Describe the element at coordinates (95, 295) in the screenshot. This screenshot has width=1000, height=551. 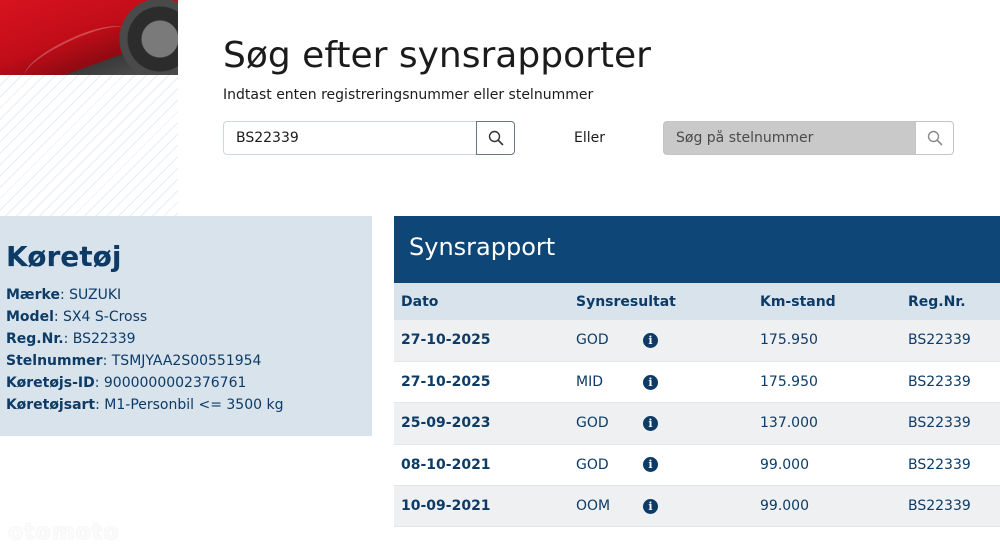
I see `field-value: SUZUKI` at that location.